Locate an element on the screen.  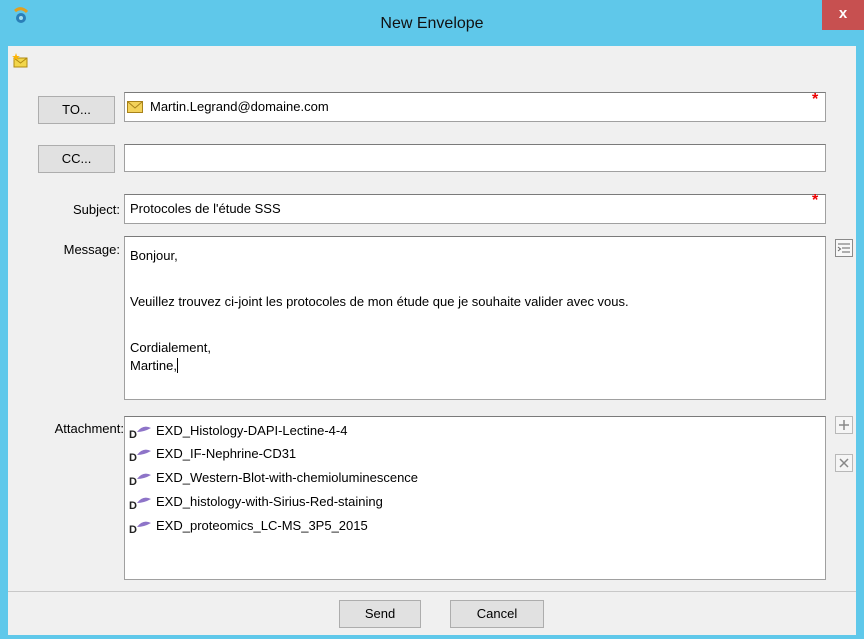
new-envelope-icon is located at coordinates (20, 60).